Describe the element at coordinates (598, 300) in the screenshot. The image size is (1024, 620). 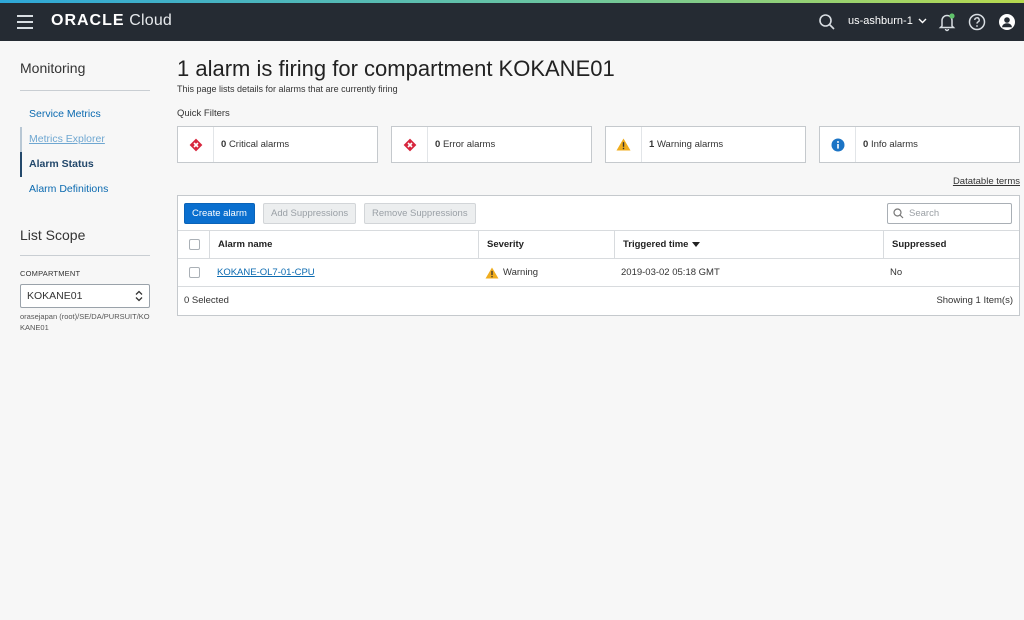
I see `table-footer: 0 Selected Showing 1 Item(s)` at that location.